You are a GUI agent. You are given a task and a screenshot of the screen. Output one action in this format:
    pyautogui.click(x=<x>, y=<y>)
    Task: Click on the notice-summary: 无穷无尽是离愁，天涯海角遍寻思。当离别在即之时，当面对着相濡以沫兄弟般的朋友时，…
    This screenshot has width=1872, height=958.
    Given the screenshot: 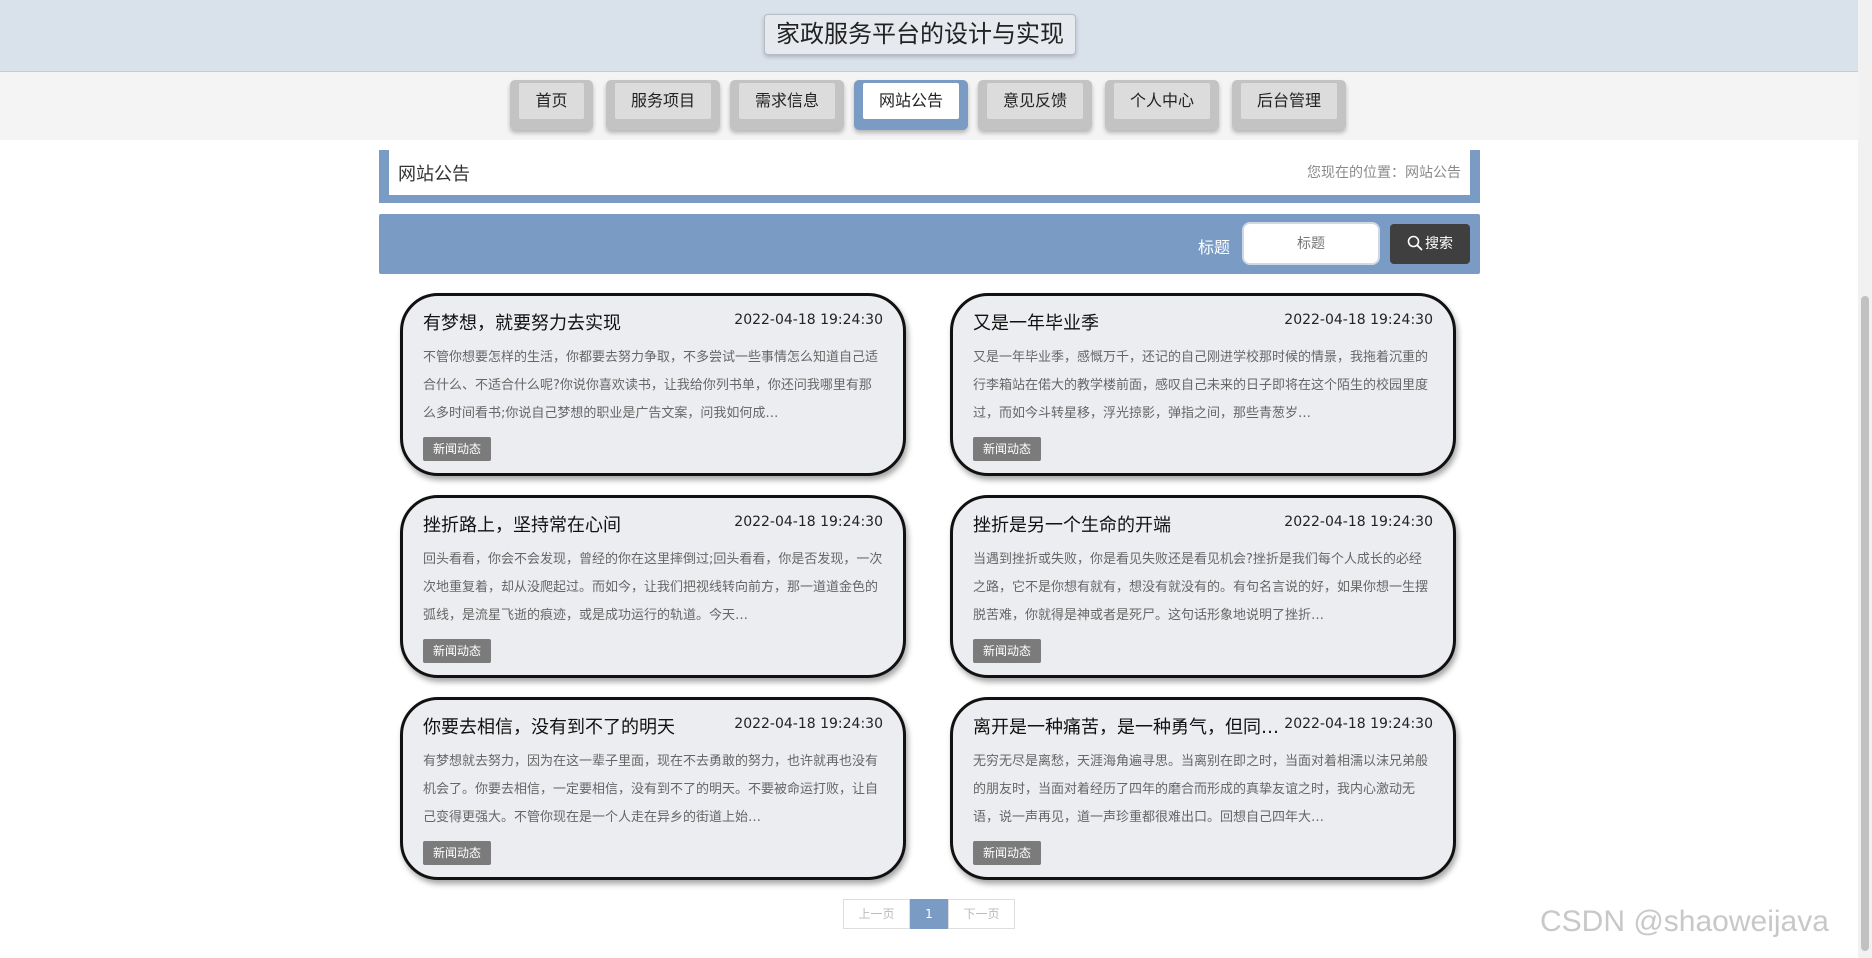 What is the action you would take?
    pyautogui.click(x=1201, y=789)
    